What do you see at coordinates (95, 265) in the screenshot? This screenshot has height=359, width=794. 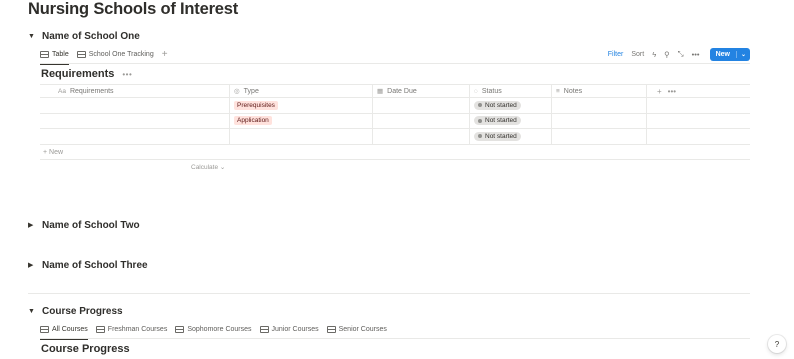 I see `school-three-heading: Name of School Three` at bounding box center [95, 265].